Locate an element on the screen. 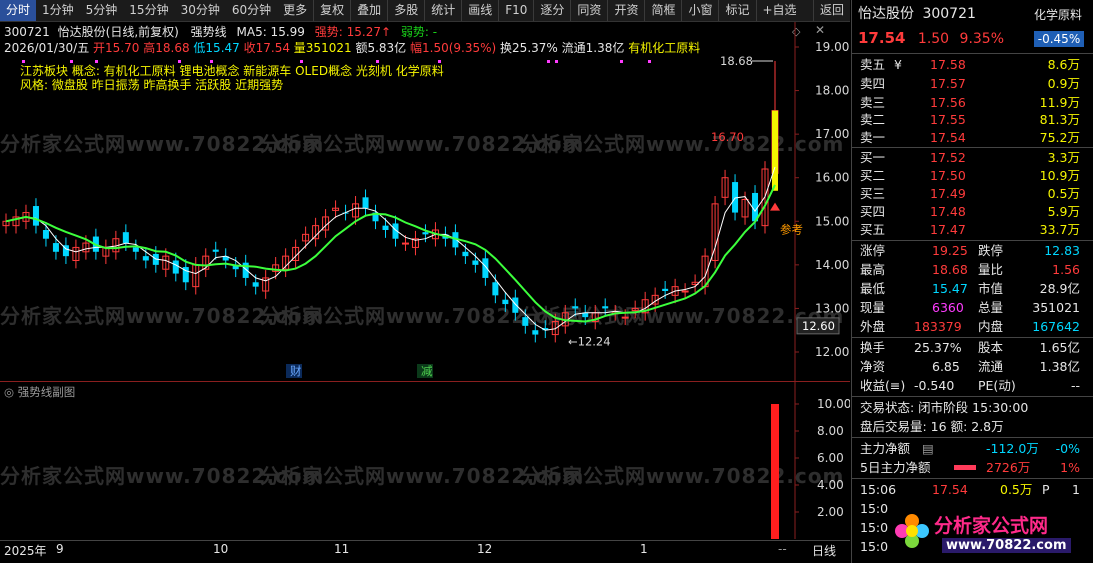  x-label-nov: 11 is located at coordinates (342, 549).